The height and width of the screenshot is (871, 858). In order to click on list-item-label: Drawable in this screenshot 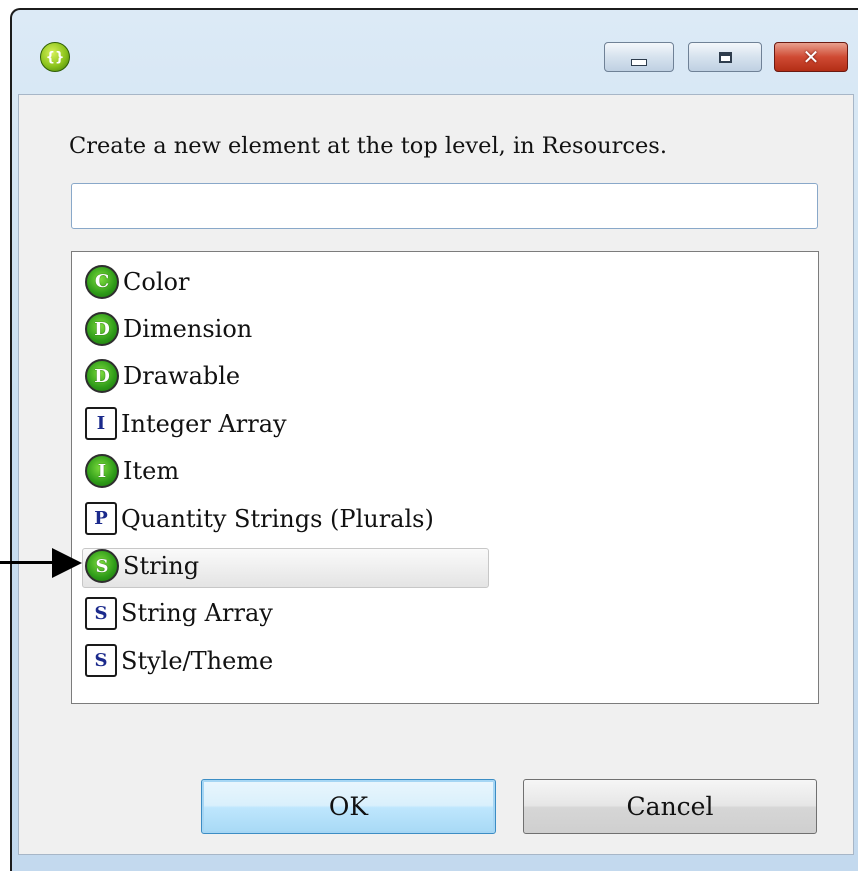, I will do `click(182, 376)`.